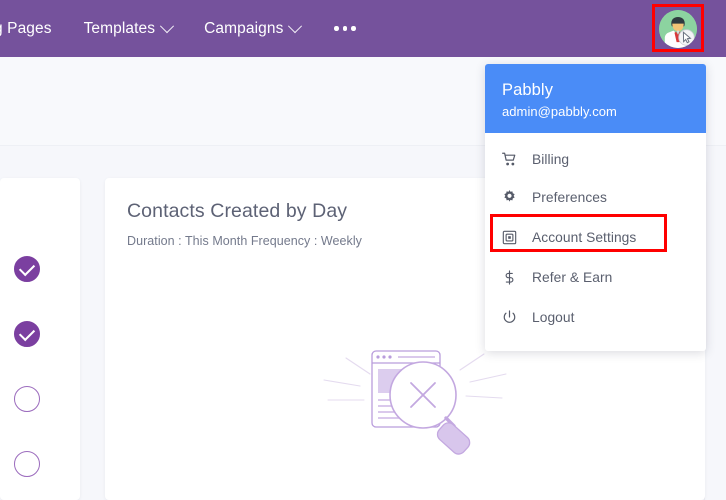 Image resolution: width=726 pixels, height=500 pixels. I want to click on nav-items-group: g Pages Templates Campaigns, so click(187, 28).